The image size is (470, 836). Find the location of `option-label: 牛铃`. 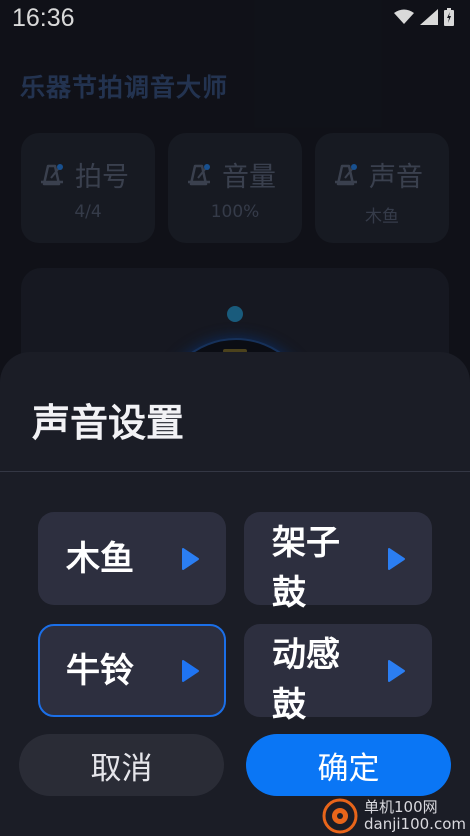

option-label: 牛铃 is located at coordinates (100, 670).